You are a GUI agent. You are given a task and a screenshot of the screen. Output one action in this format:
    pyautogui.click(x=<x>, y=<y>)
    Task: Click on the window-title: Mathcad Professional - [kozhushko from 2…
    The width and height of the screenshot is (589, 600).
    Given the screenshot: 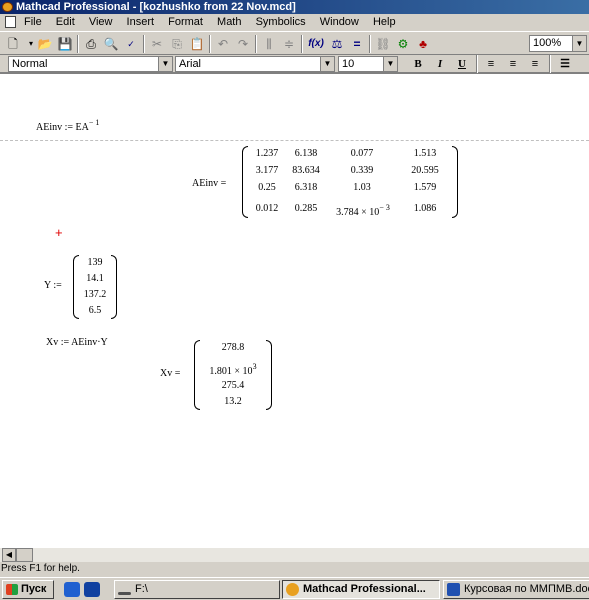 What is the action you would take?
    pyautogui.click(x=156, y=7)
    